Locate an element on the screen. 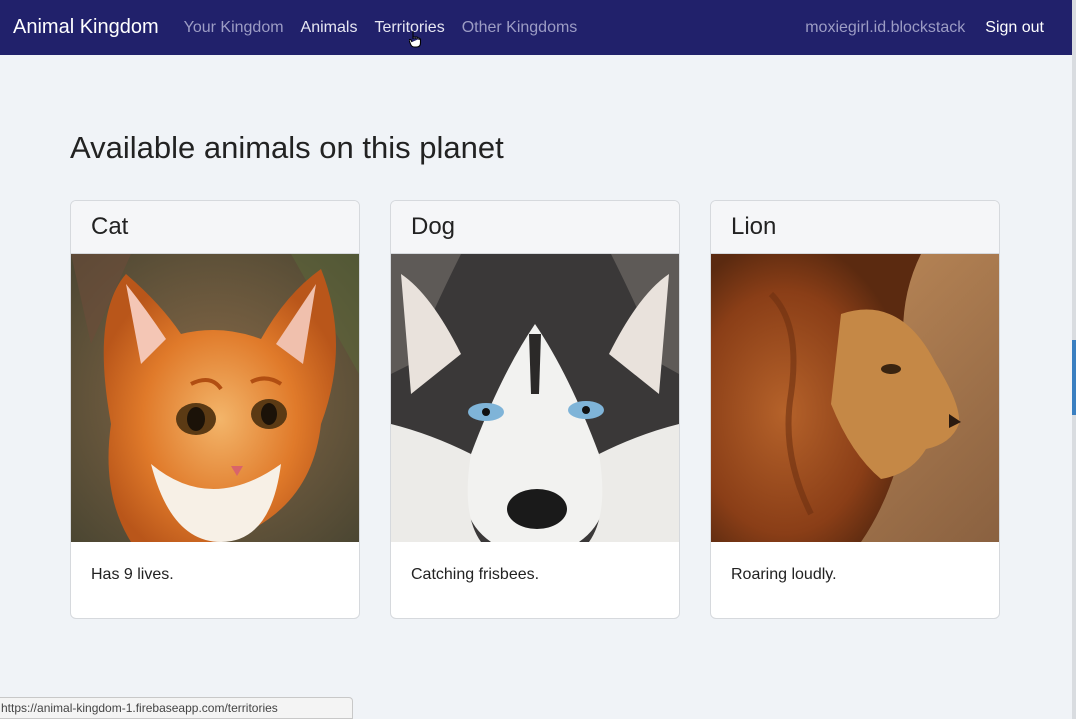 The width and height of the screenshot is (1076, 719). lion-photo-icon is located at coordinates (855, 398).